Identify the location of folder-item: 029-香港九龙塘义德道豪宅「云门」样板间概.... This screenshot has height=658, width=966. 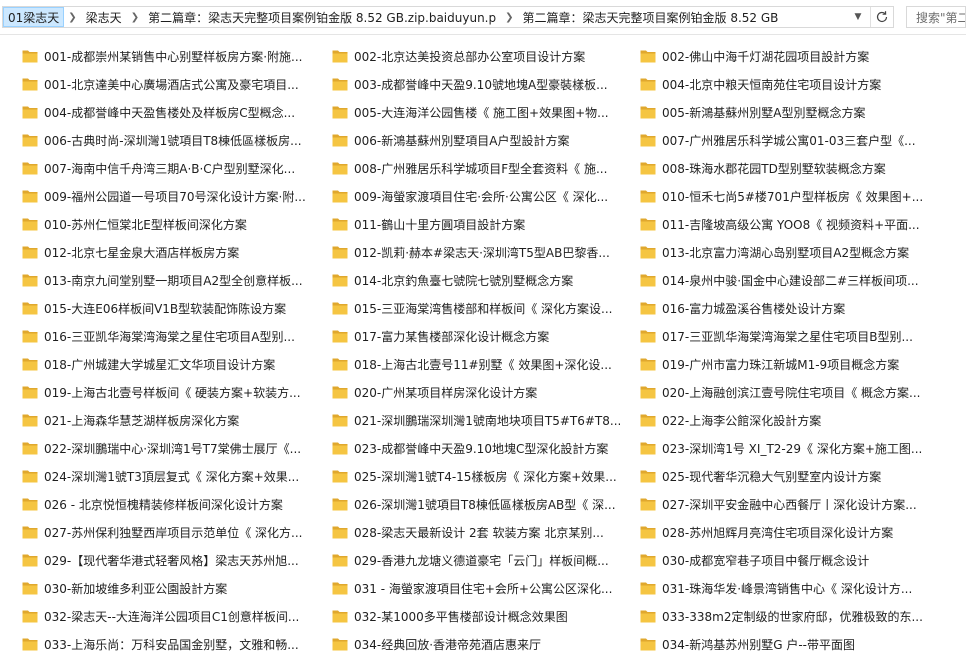
(465, 560).